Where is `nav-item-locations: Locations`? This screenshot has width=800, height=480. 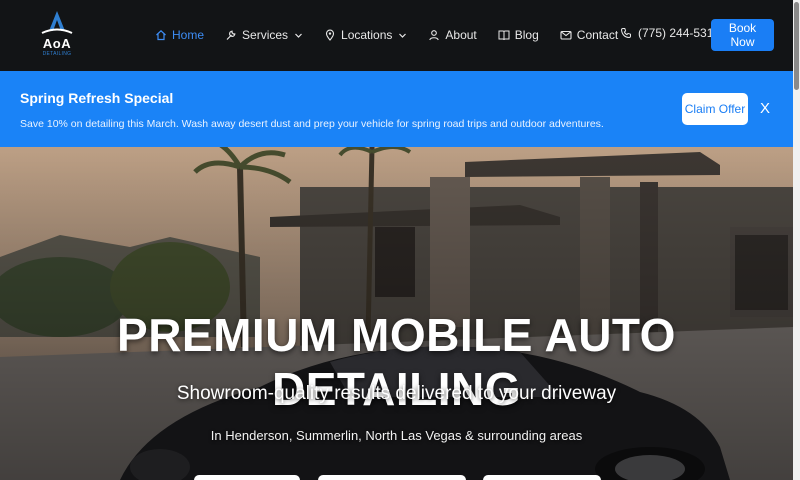 nav-item-locations: Locations is located at coordinates (365, 35).